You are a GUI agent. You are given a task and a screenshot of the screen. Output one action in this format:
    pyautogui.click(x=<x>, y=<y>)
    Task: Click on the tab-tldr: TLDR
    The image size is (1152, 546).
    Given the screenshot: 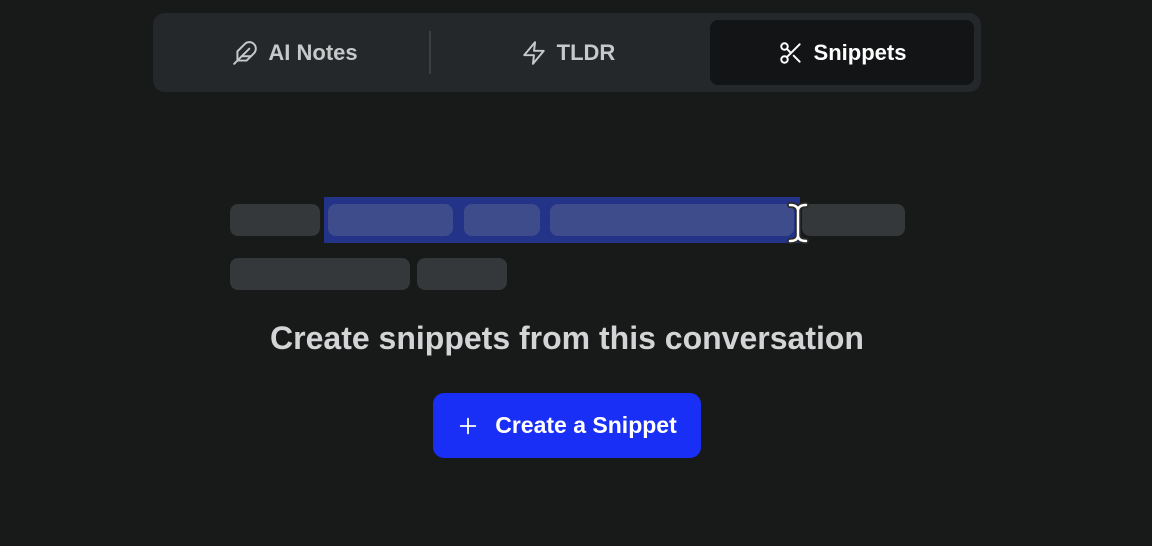 What is the action you would take?
    pyautogui.click(x=568, y=52)
    